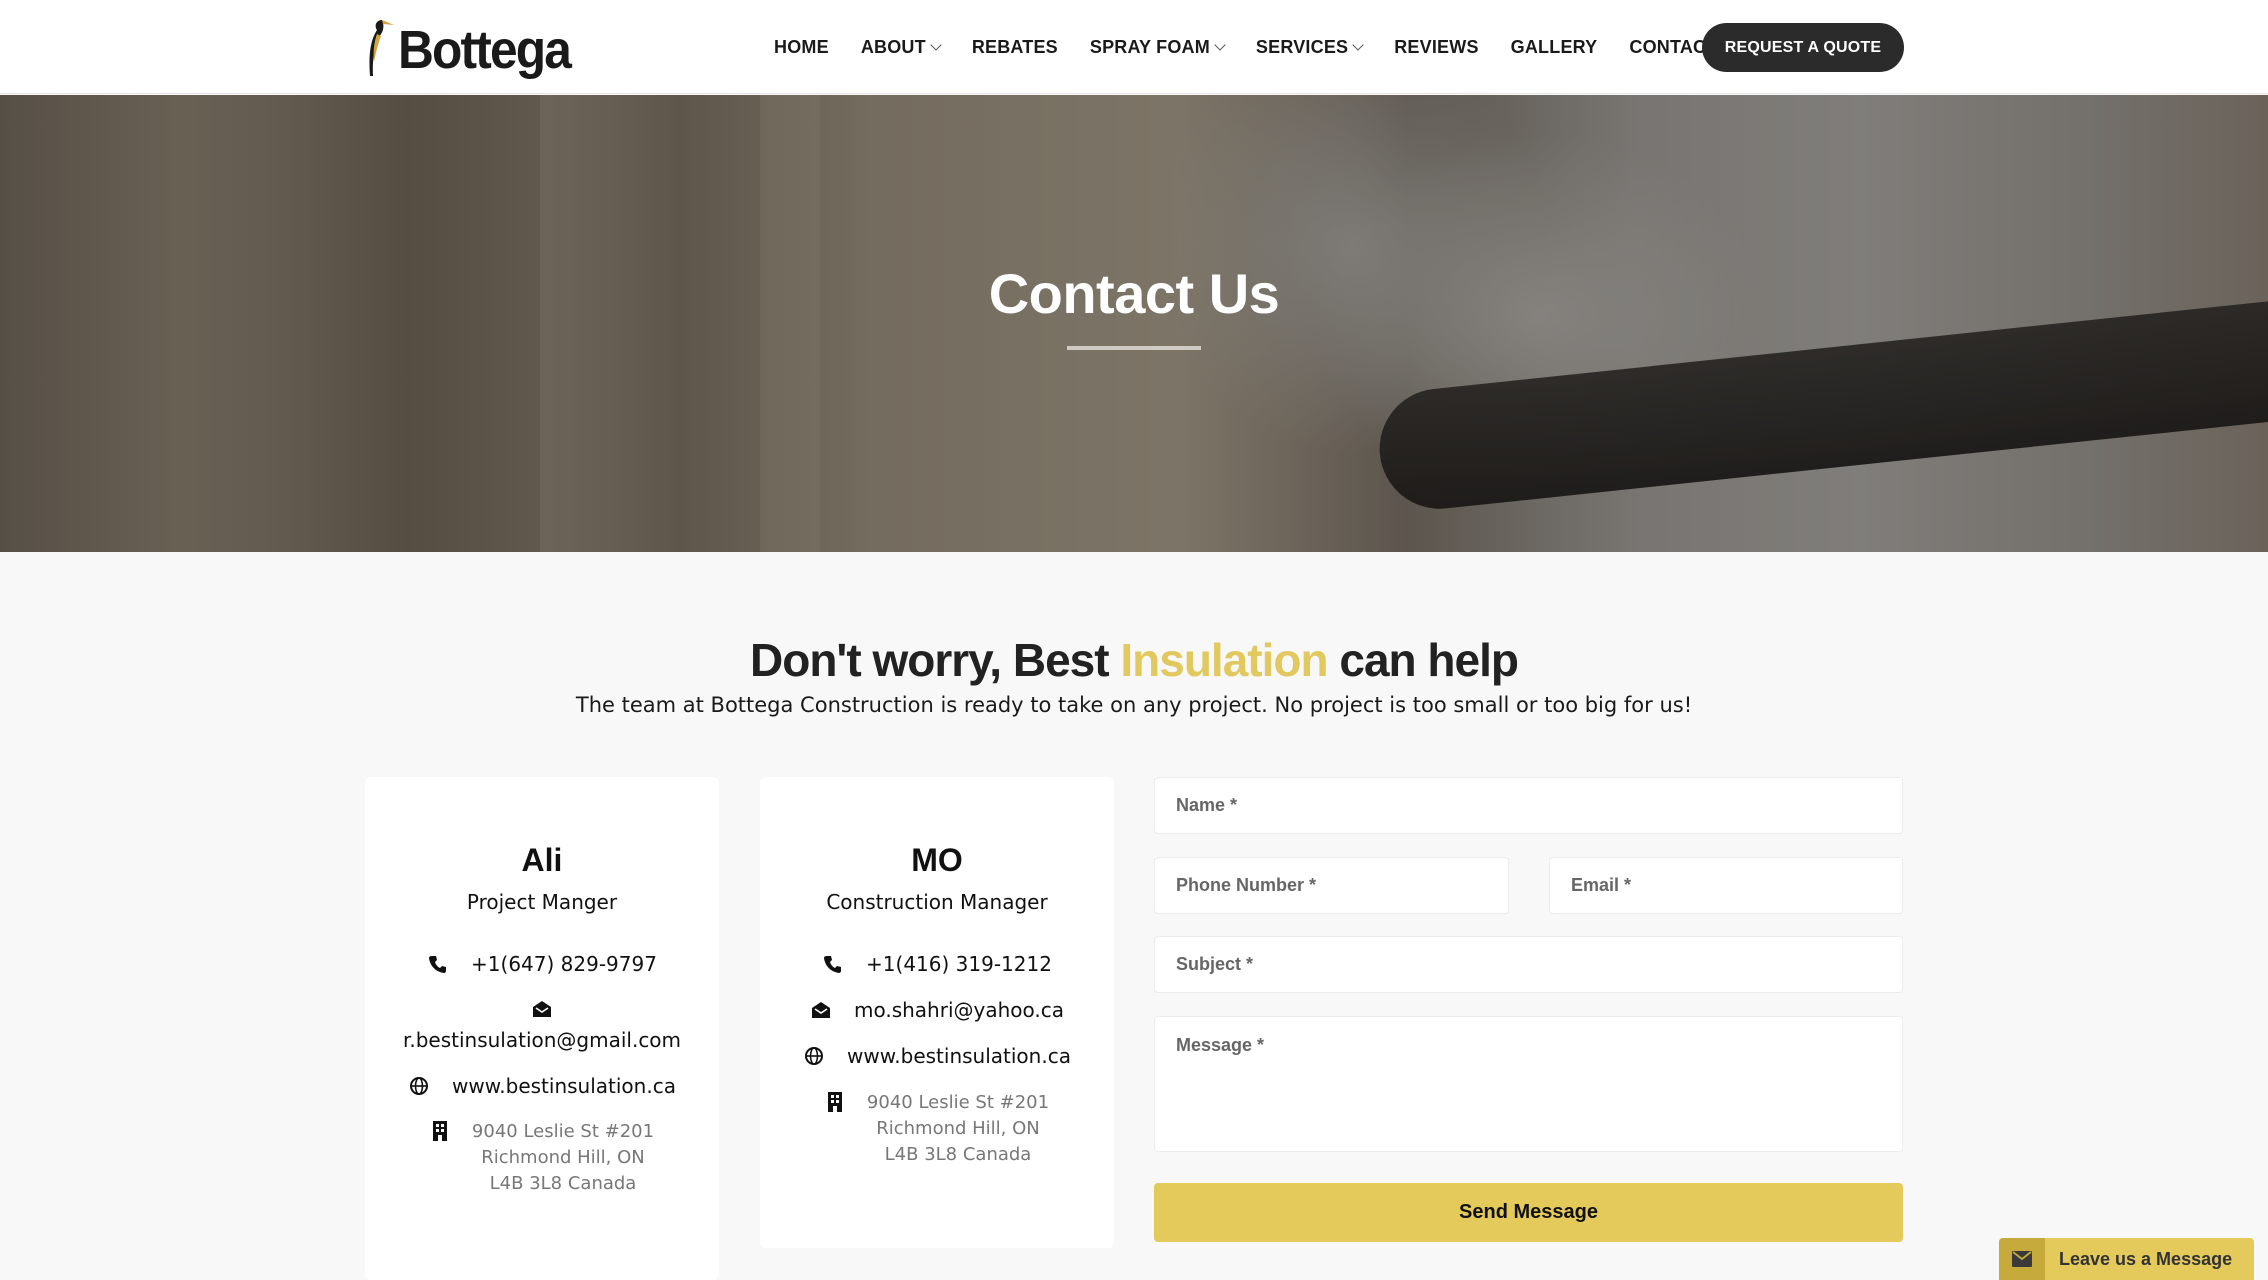 The width and height of the screenshot is (2268, 1280). What do you see at coordinates (564, 964) in the screenshot?
I see `contact-phone: +1(647) 829-9797` at bounding box center [564, 964].